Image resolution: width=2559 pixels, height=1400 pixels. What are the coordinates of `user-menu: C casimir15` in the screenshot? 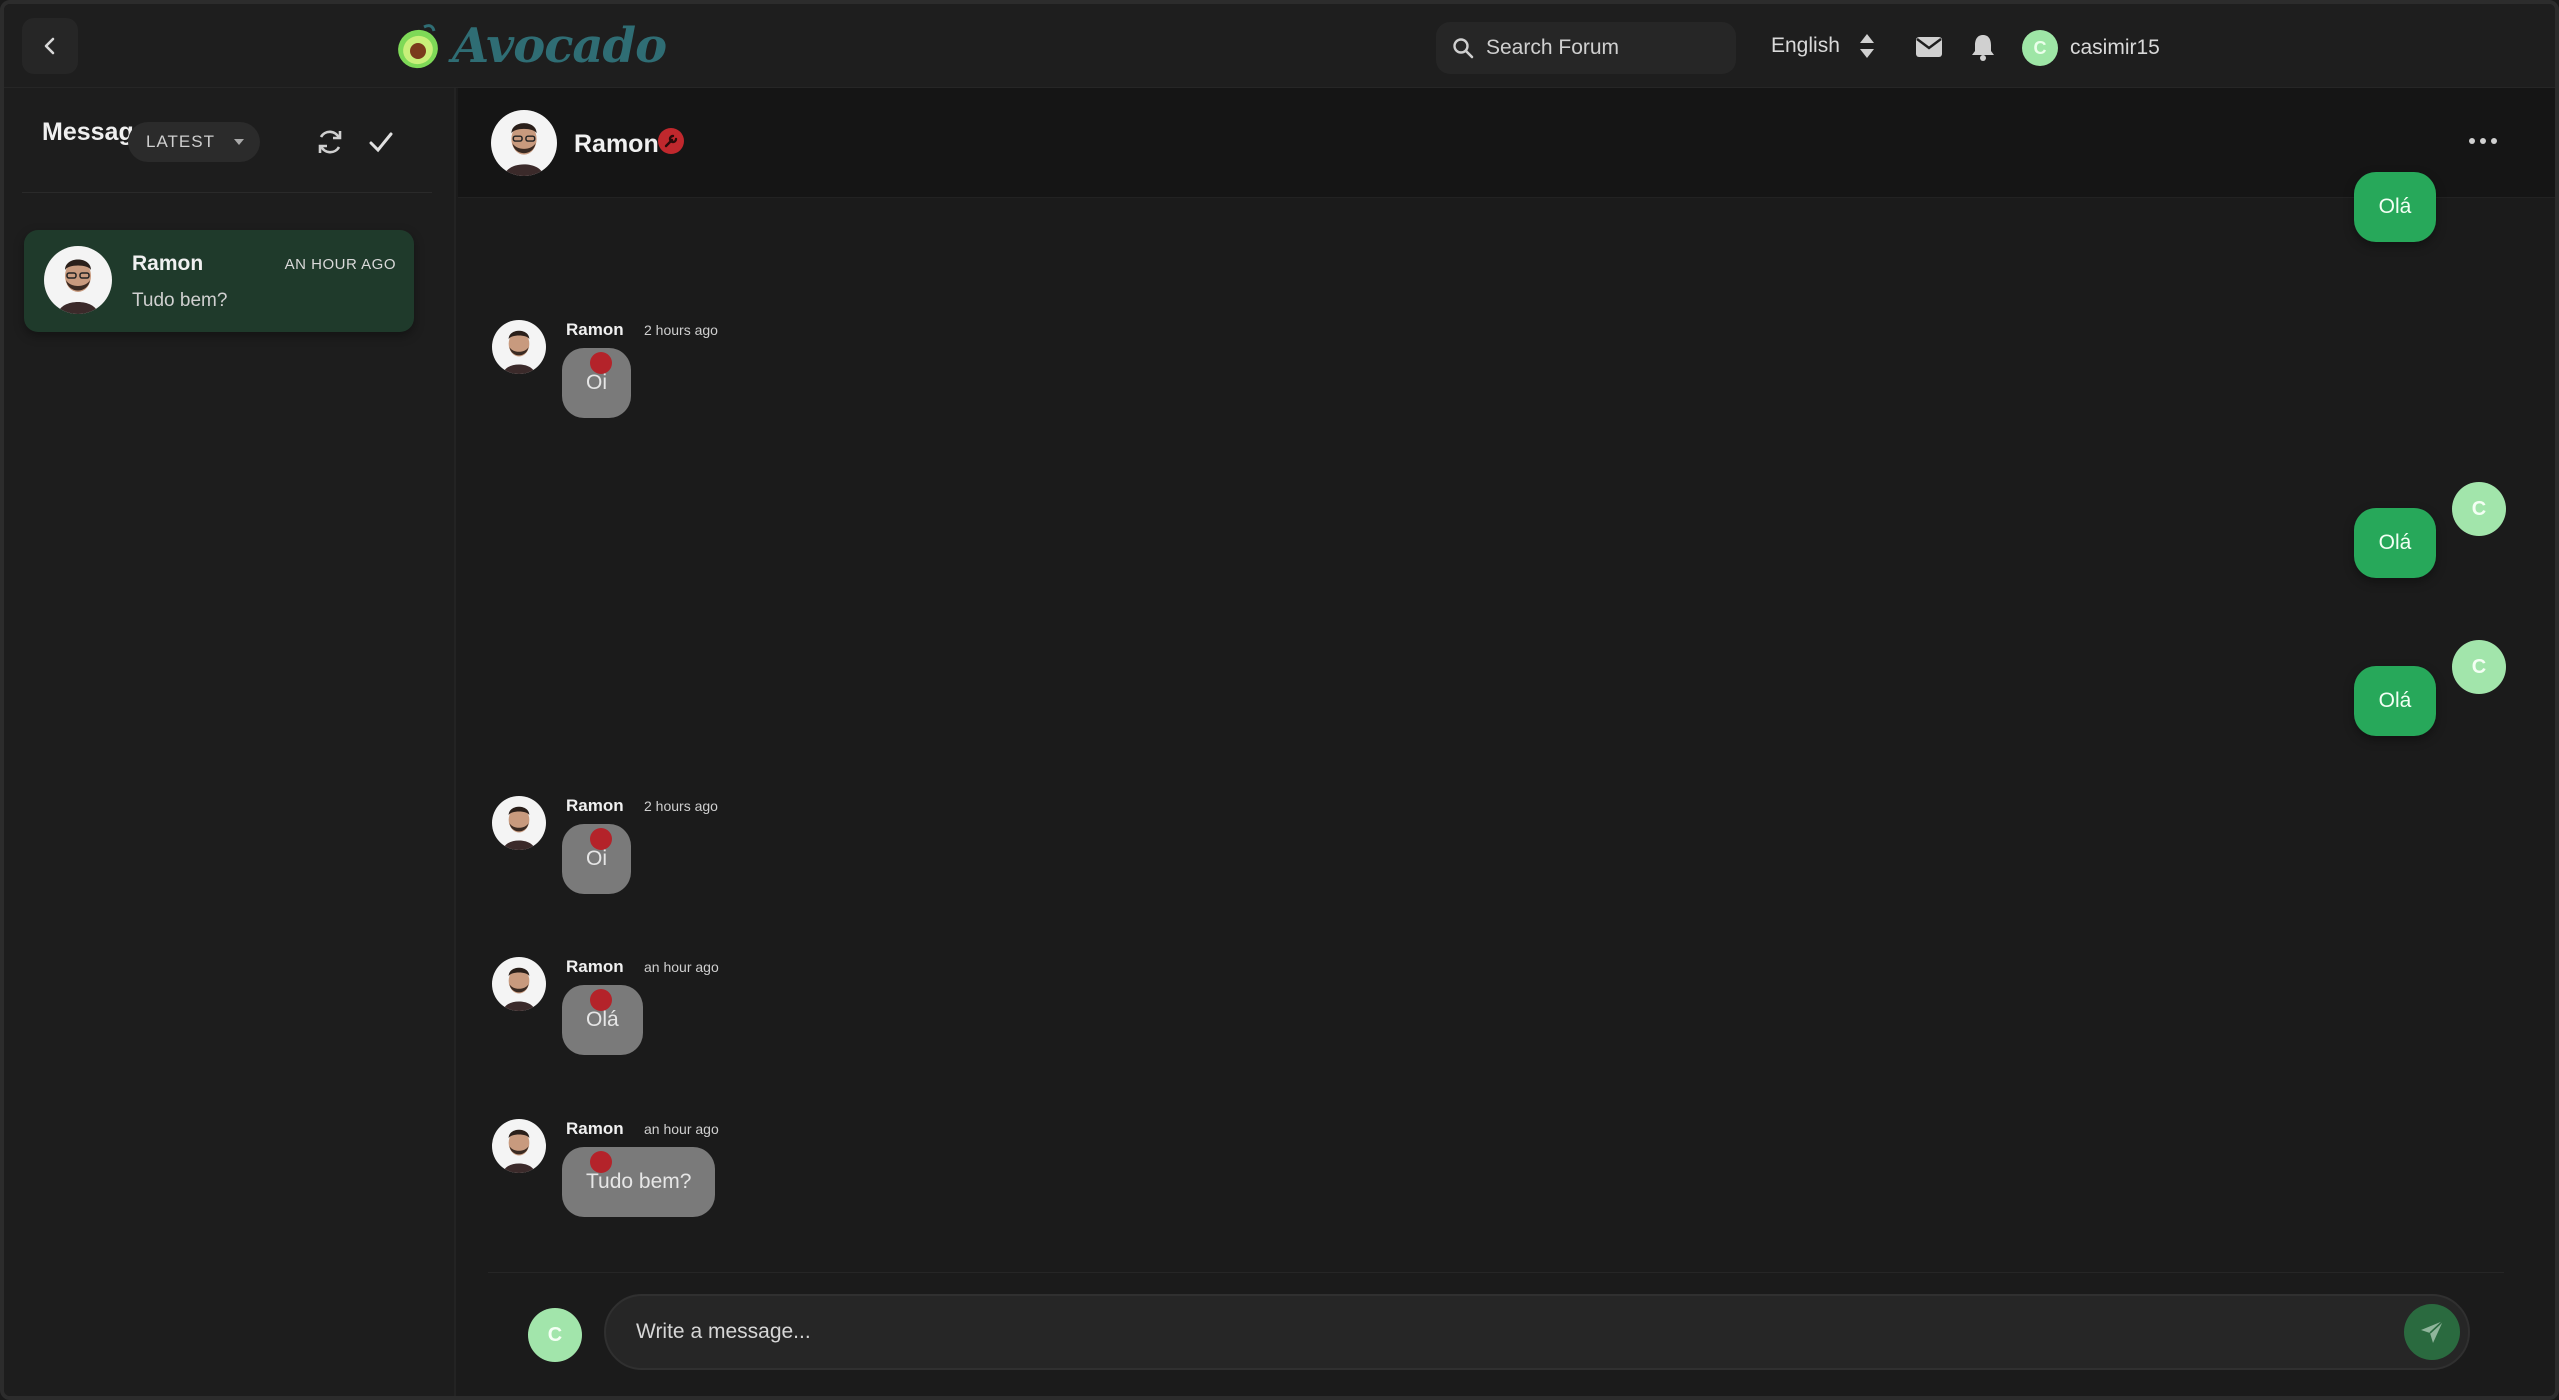 It's located at (2091, 48).